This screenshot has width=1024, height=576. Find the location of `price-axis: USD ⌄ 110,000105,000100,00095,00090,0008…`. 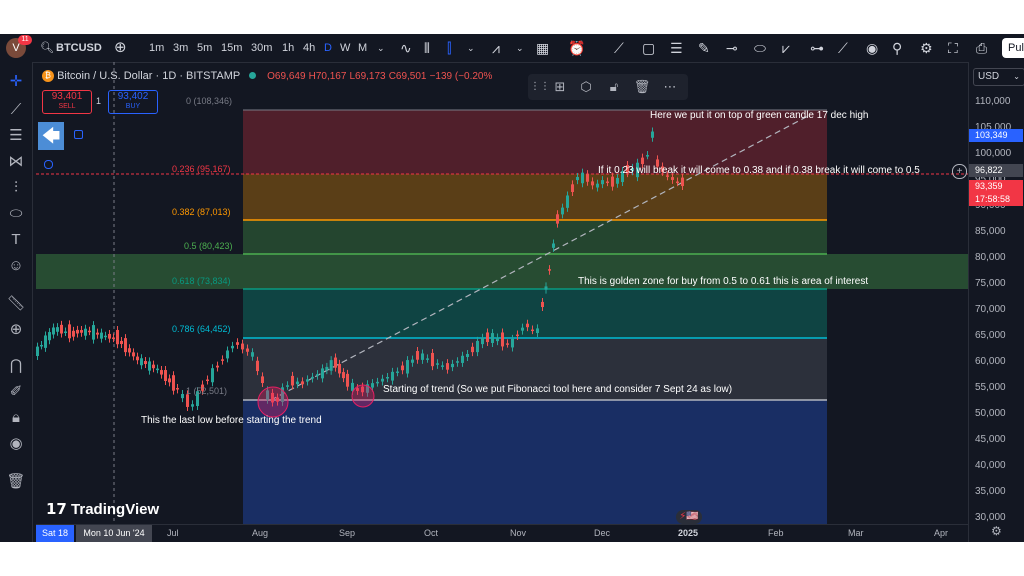

price-axis: USD ⌄ 110,000105,000100,00095,00090,0008… is located at coordinates (996, 302).